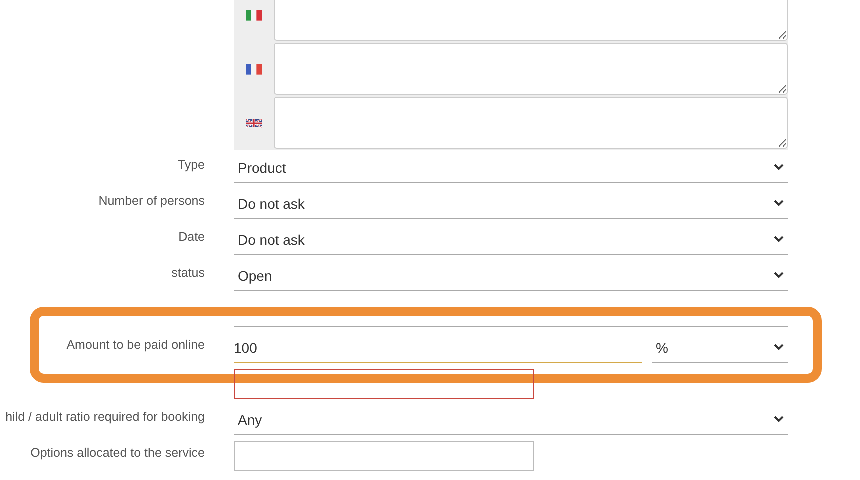  Describe the element at coordinates (188, 273) in the screenshot. I see `field-label: status` at that location.